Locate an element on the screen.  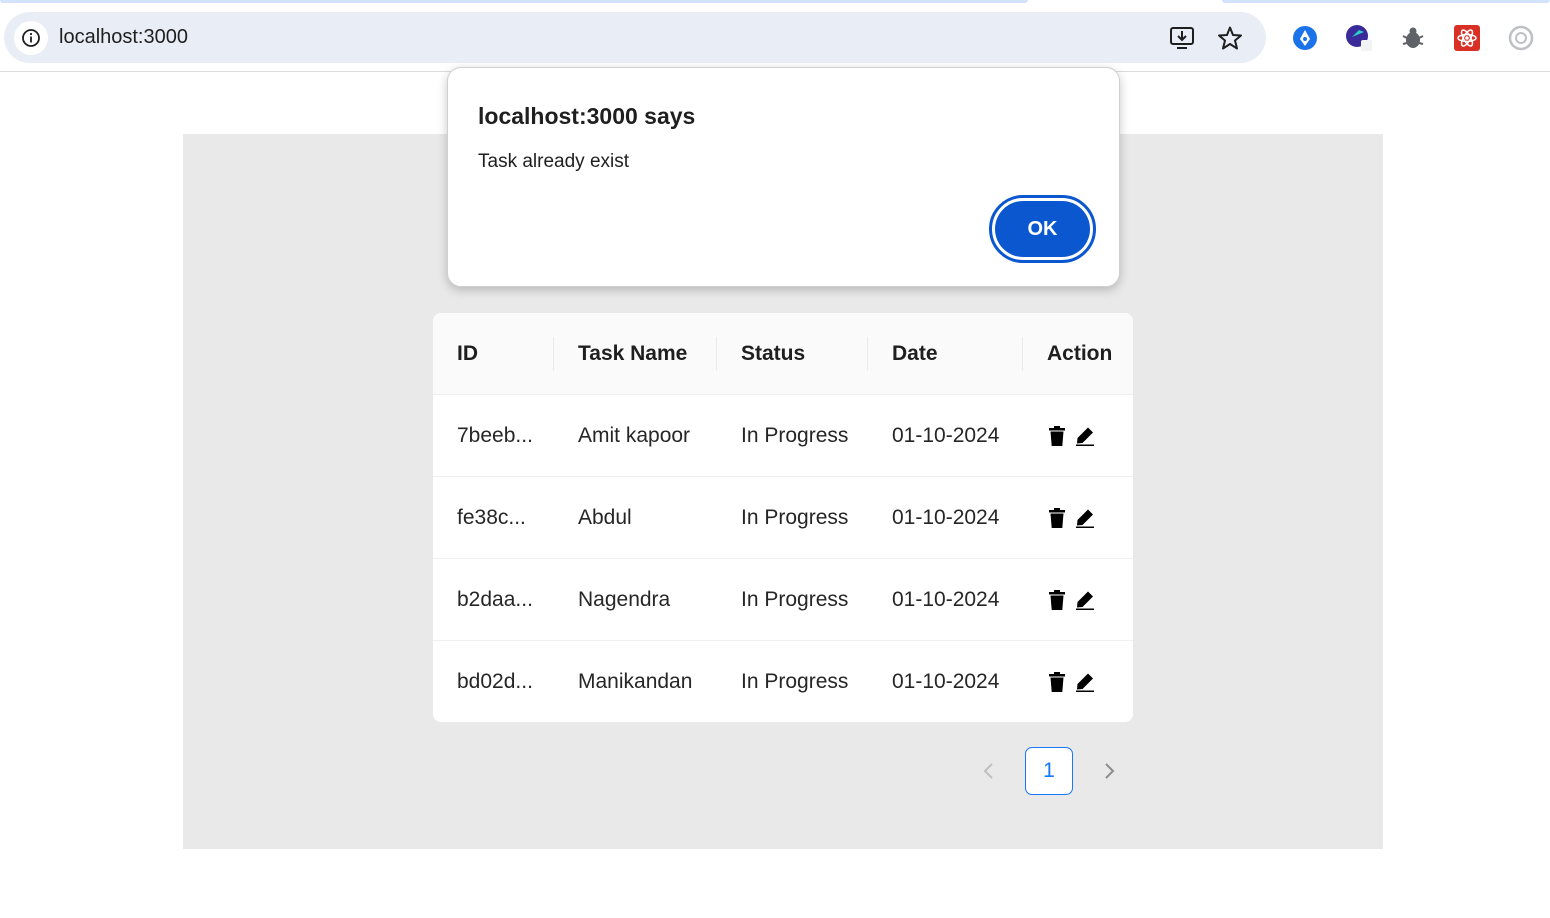
column-header-id: ID is located at coordinates (467, 353).